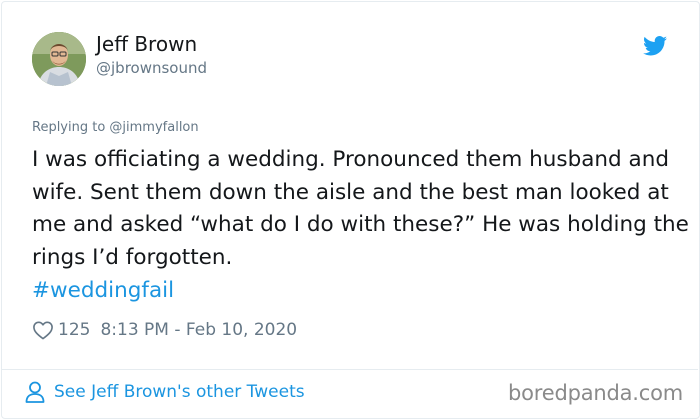 The width and height of the screenshot is (700, 419). What do you see at coordinates (43, 330) in the screenshot?
I see `heart-icon` at bounding box center [43, 330].